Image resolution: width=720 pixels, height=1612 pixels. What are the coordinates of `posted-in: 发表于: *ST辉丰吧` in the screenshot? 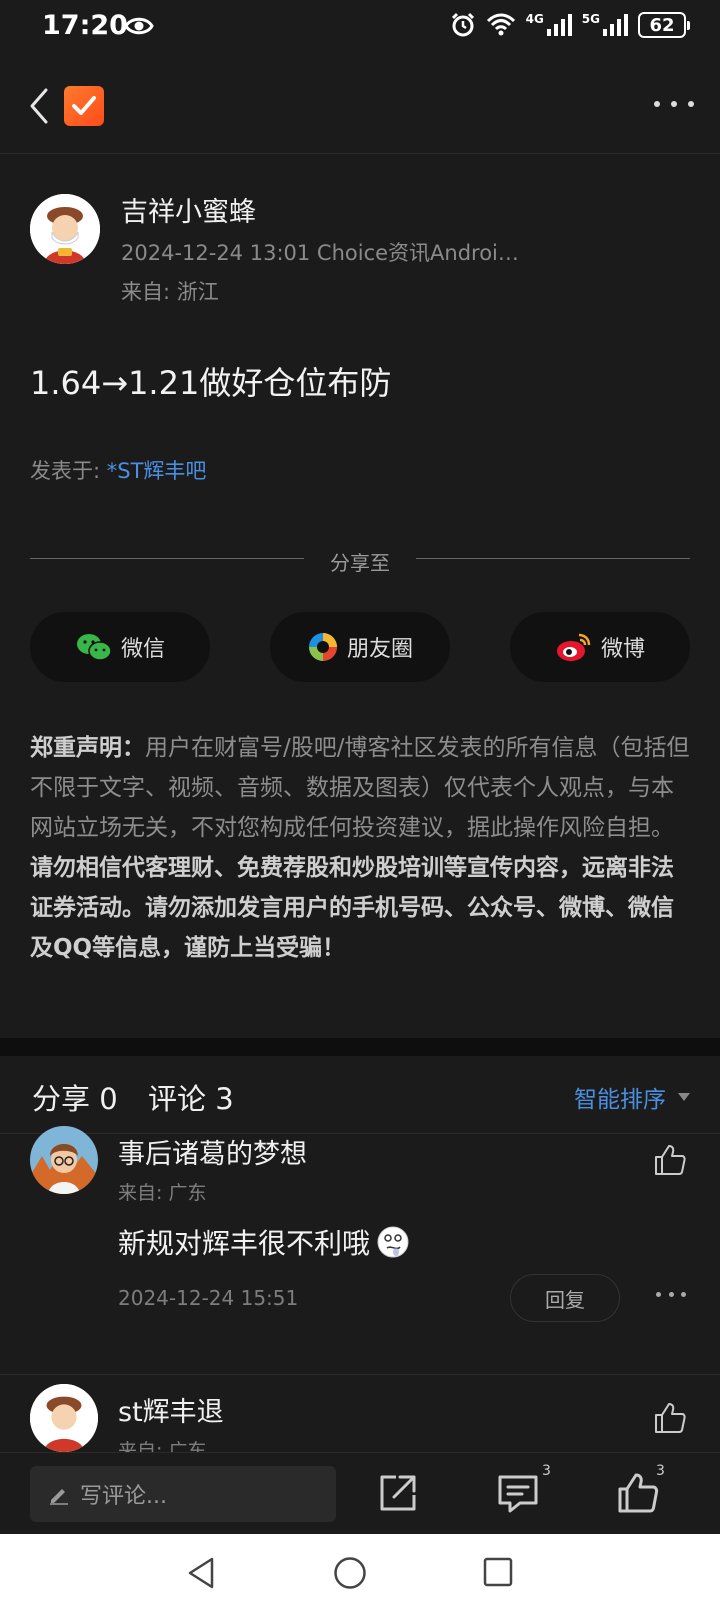 It's located at (118, 470).